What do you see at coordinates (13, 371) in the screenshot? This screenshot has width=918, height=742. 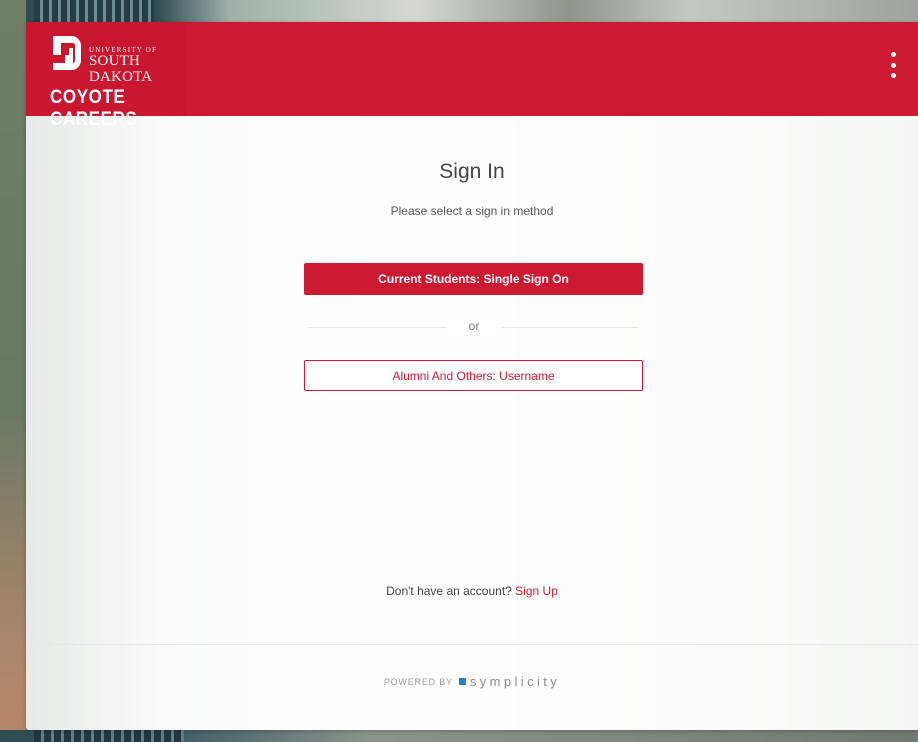 I see `background-left` at bounding box center [13, 371].